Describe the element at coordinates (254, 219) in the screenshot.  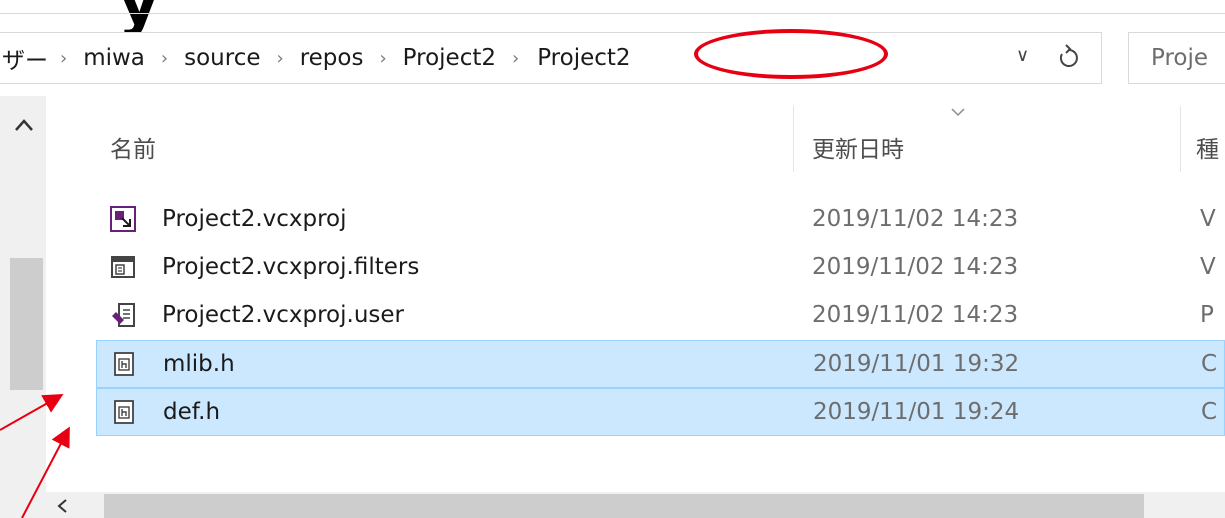
I see `file-name: Project2.vcxproj` at that location.